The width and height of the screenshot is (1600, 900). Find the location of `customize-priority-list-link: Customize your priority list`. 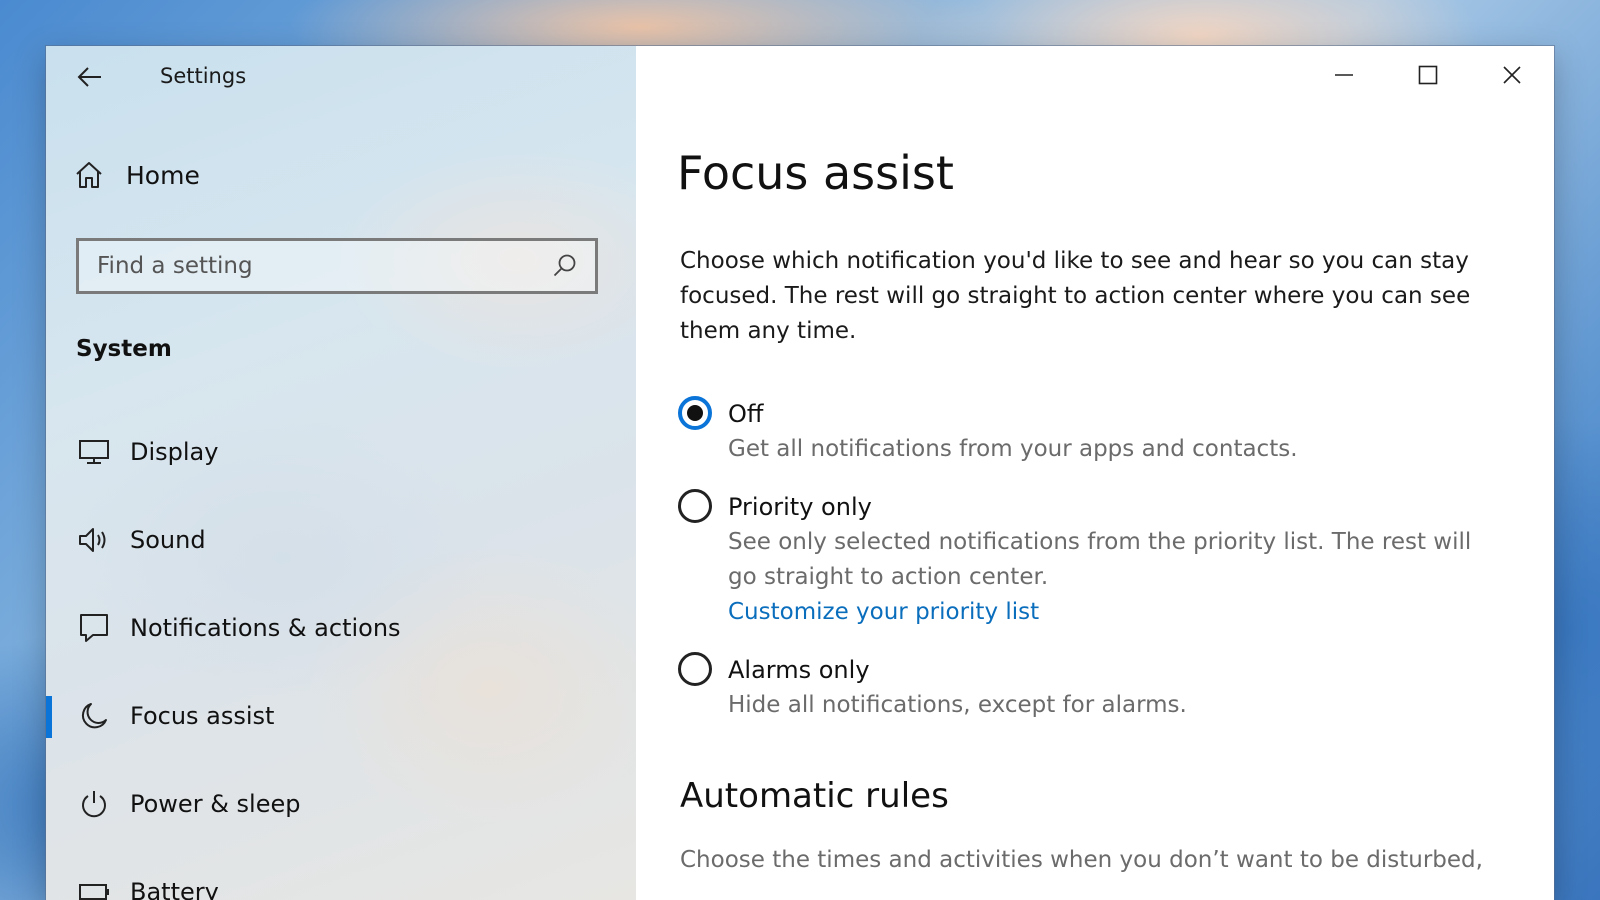

customize-priority-list-link: Customize your priority list is located at coordinates (1113, 612).